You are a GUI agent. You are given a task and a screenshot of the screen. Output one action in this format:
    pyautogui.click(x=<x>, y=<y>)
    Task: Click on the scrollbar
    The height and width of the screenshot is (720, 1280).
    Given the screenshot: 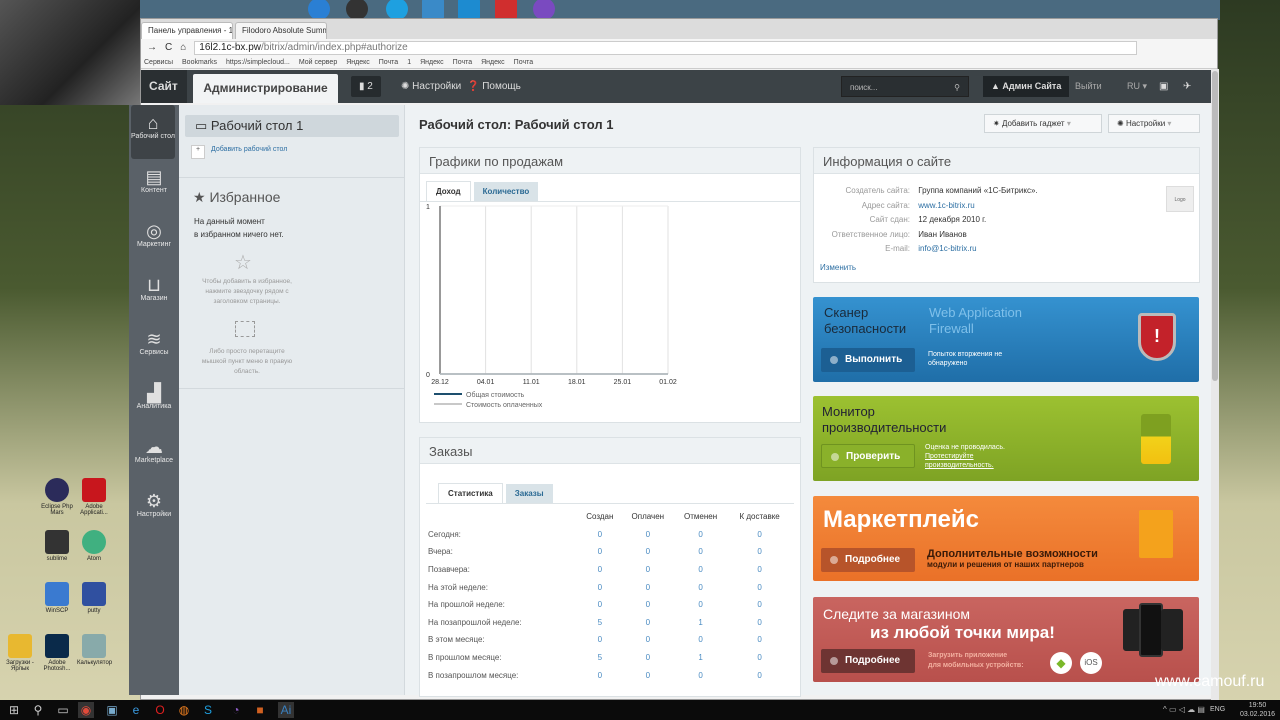 What is the action you would take?
    pyautogui.click(x=1215, y=385)
    